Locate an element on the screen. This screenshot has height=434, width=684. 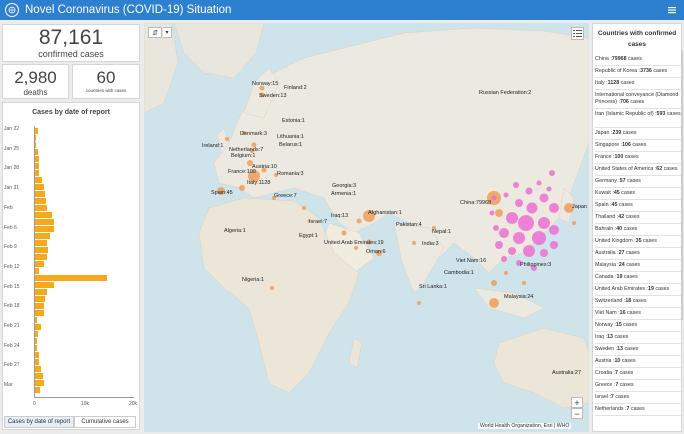
basemap-dropdown: ▾ is located at coordinates (167, 32).